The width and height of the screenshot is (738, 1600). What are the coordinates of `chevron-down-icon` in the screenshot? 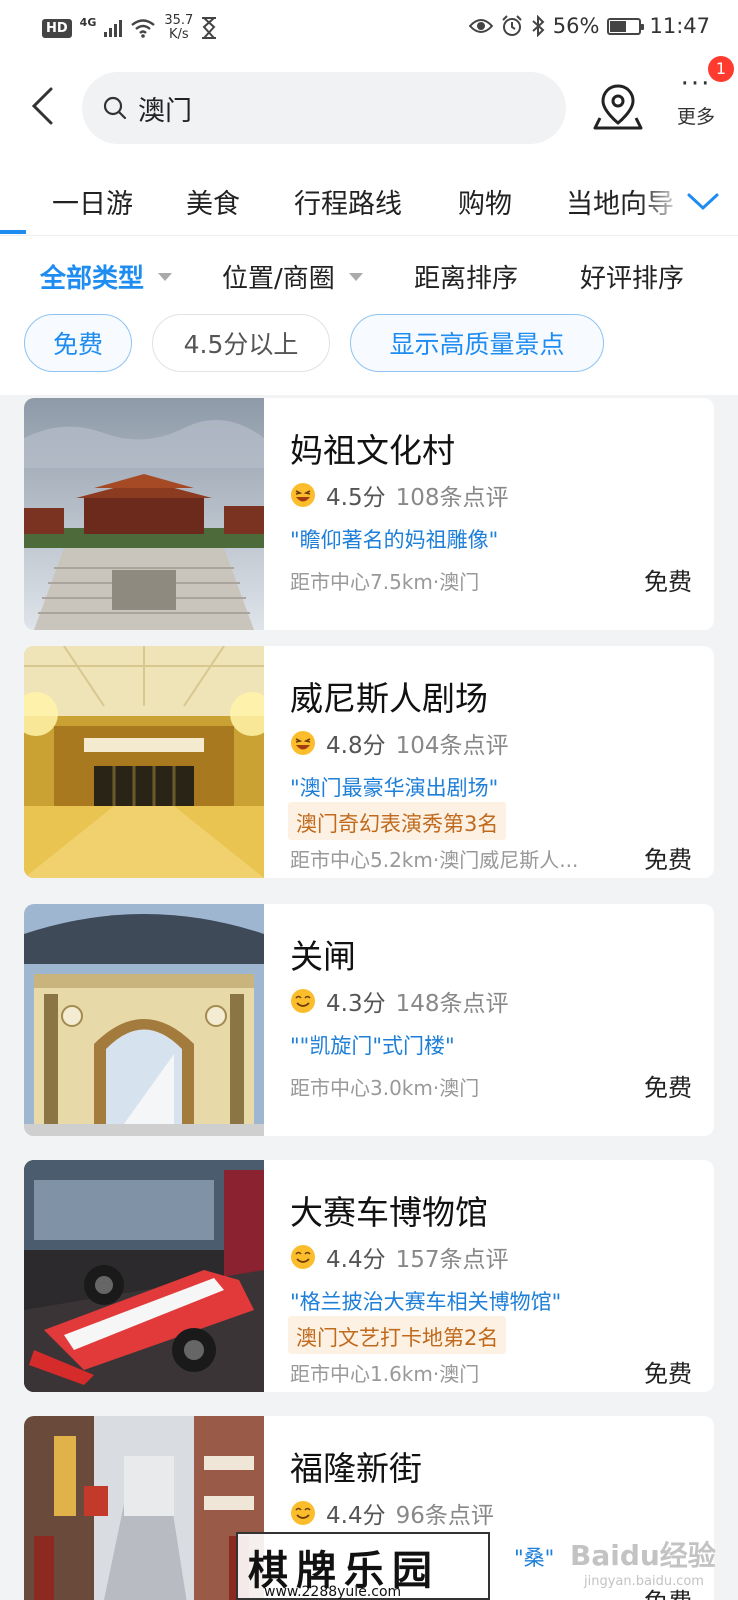 It's located at (703, 201).